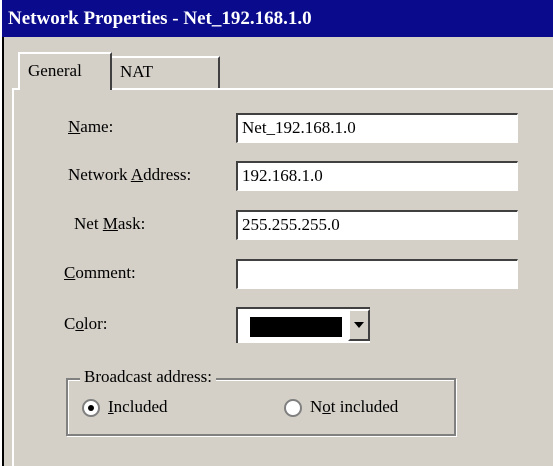  Describe the element at coordinates (130, 174) in the screenshot. I see `network-address-label: Network Address:` at that location.